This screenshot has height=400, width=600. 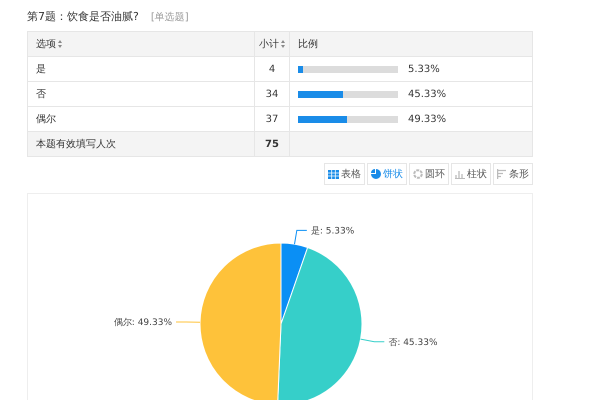 I want to click on data-label: 偶尔: 49.33%, so click(x=143, y=323).